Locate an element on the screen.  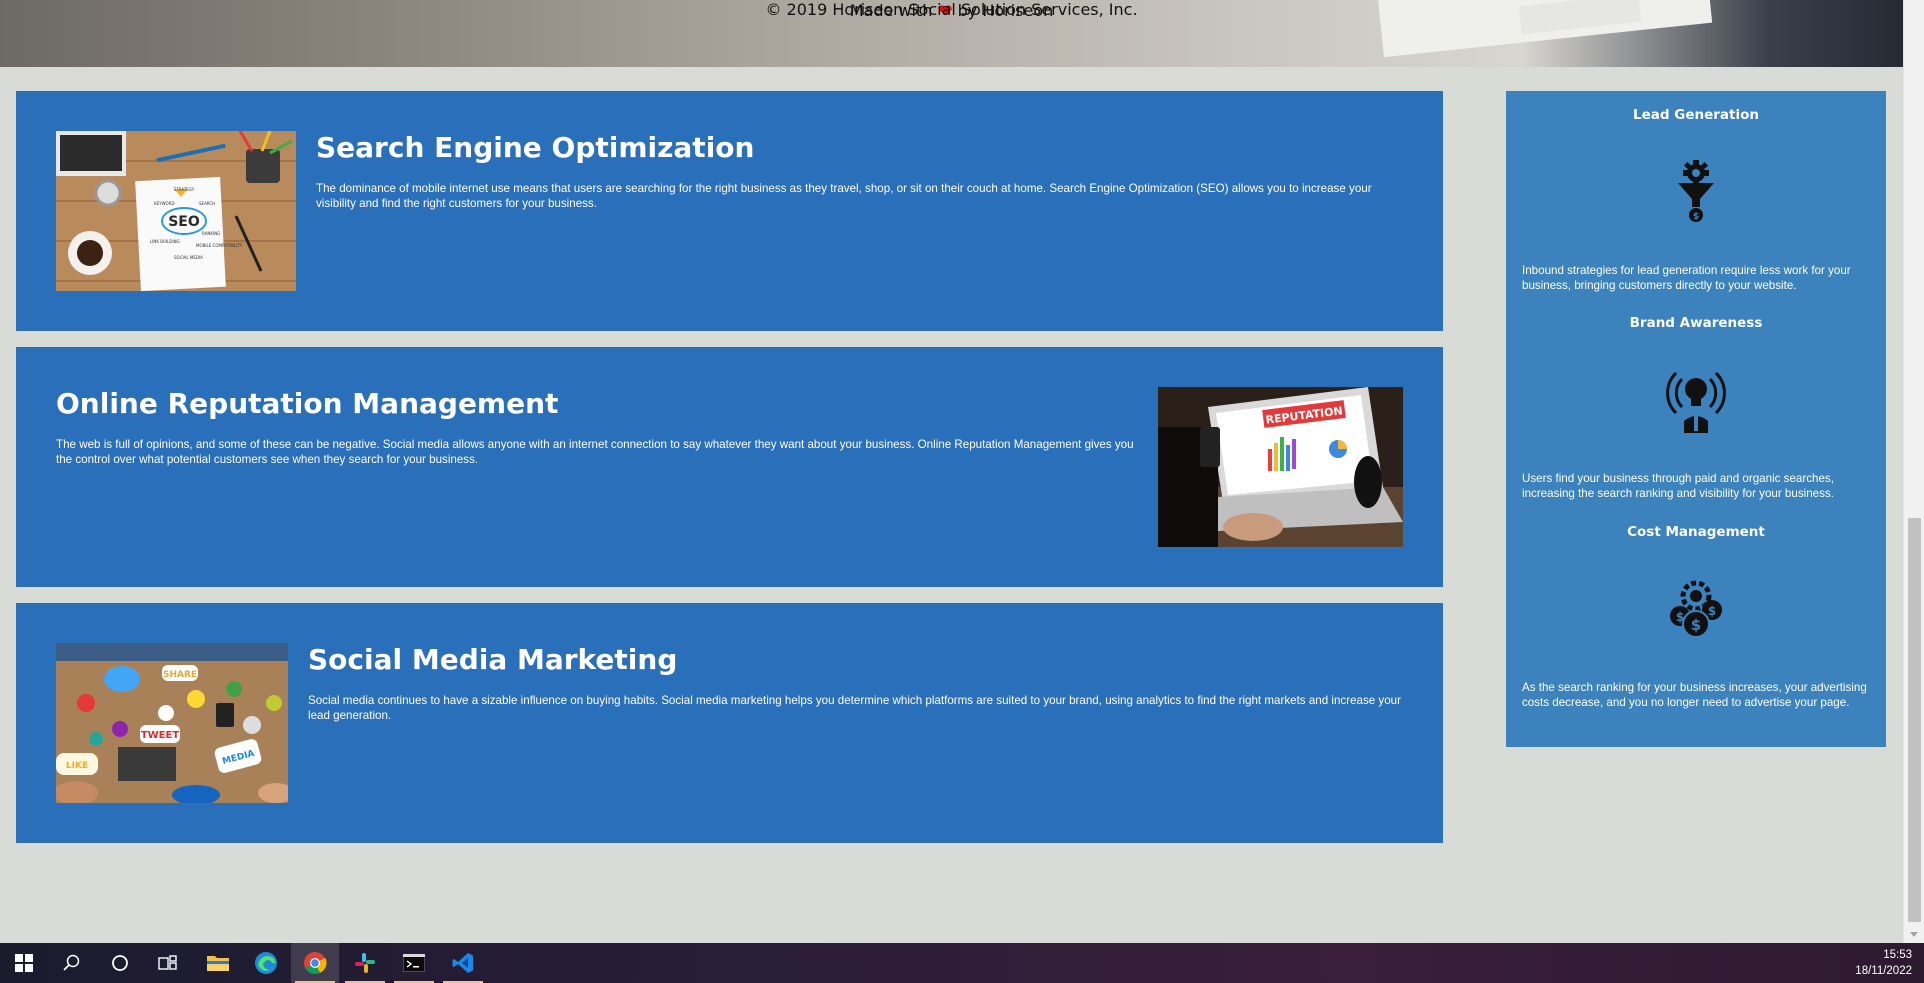
social-image-word: SHARE is located at coordinates (180, 675).